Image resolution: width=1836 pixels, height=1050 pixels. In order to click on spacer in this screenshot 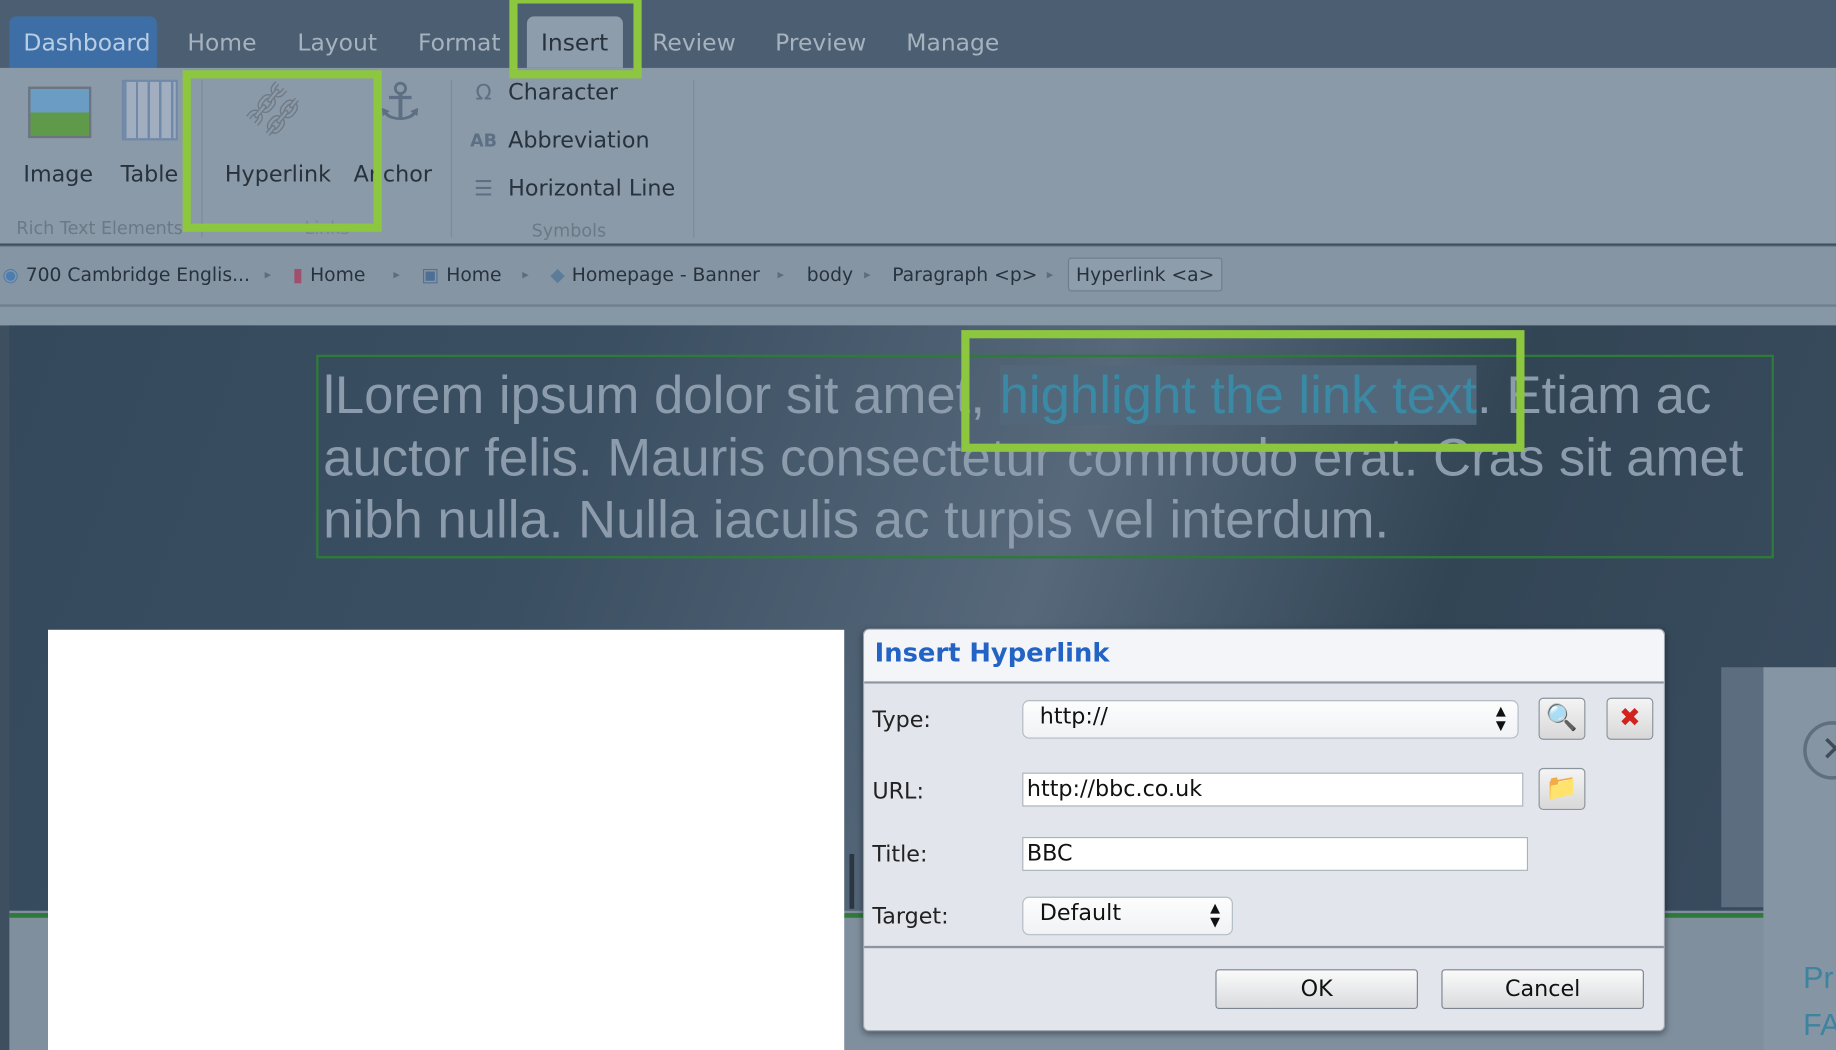, I will do `click(918, 316)`.